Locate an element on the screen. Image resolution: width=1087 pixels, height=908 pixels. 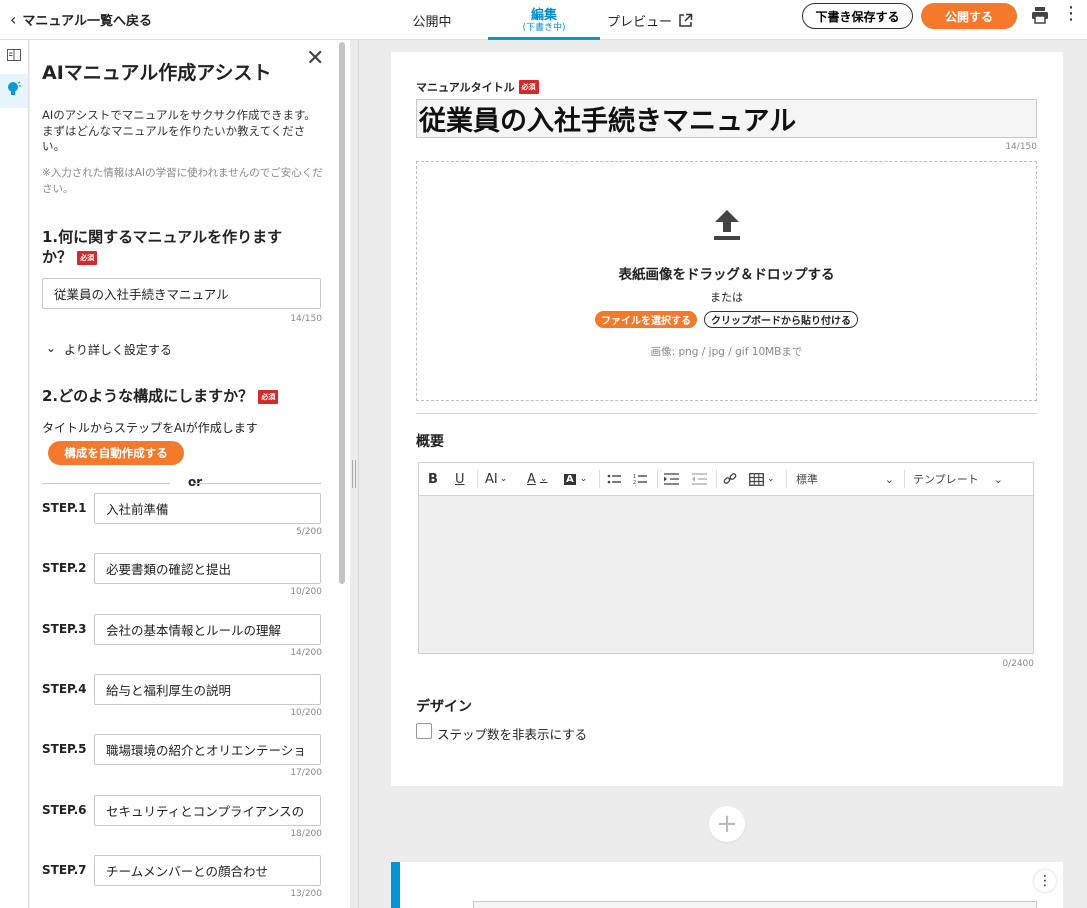
title-label: マニュアルタイトル 必須 is located at coordinates (477, 87).